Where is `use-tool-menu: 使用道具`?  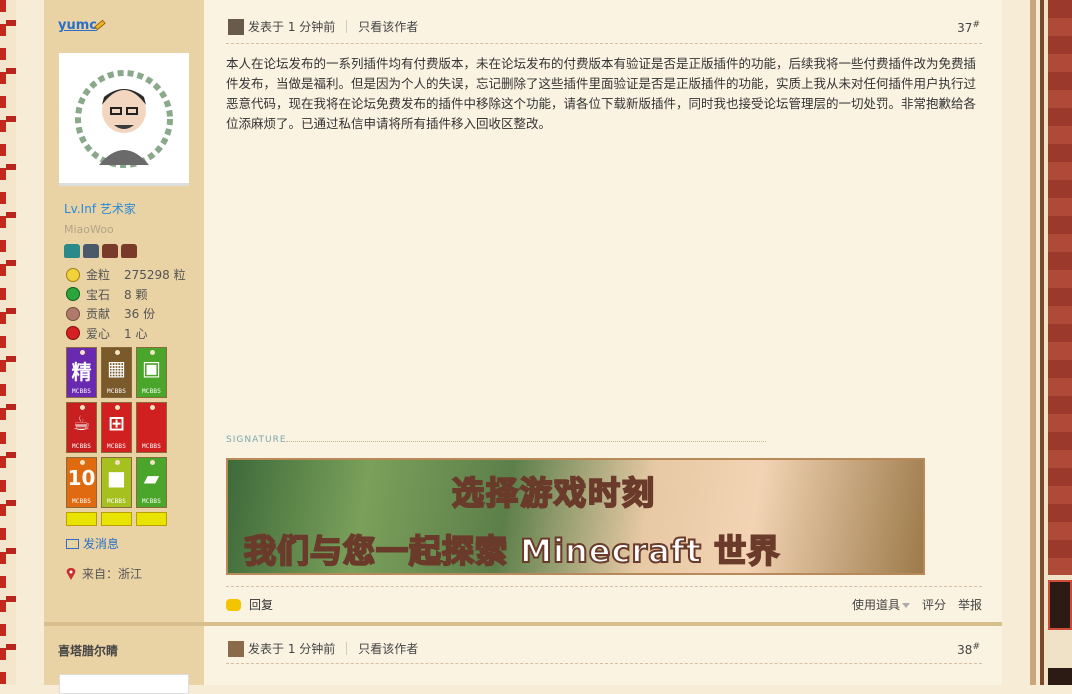 use-tool-menu: 使用道具 is located at coordinates (875, 604).